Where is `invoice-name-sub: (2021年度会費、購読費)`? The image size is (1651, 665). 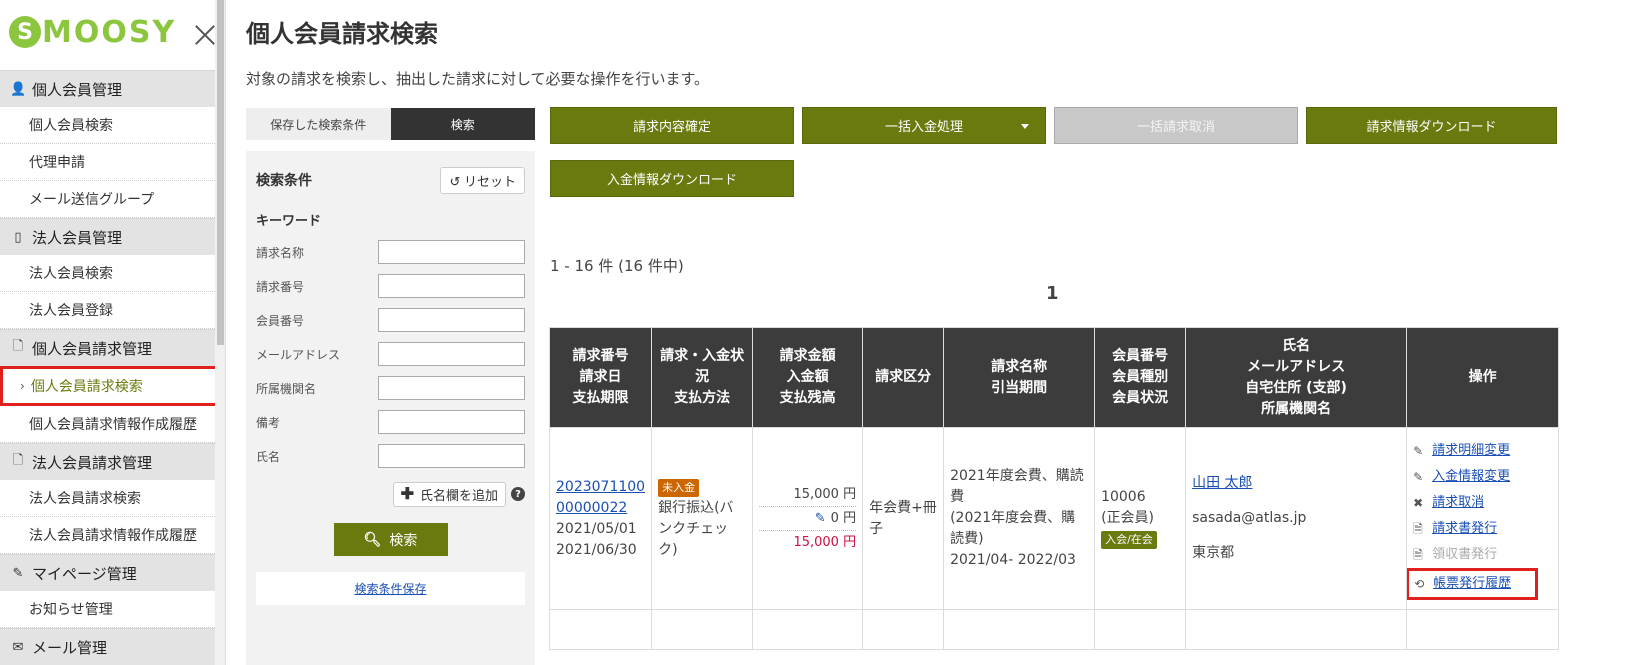 invoice-name-sub: (2021年度会費、購読費) is located at coordinates (1013, 528).